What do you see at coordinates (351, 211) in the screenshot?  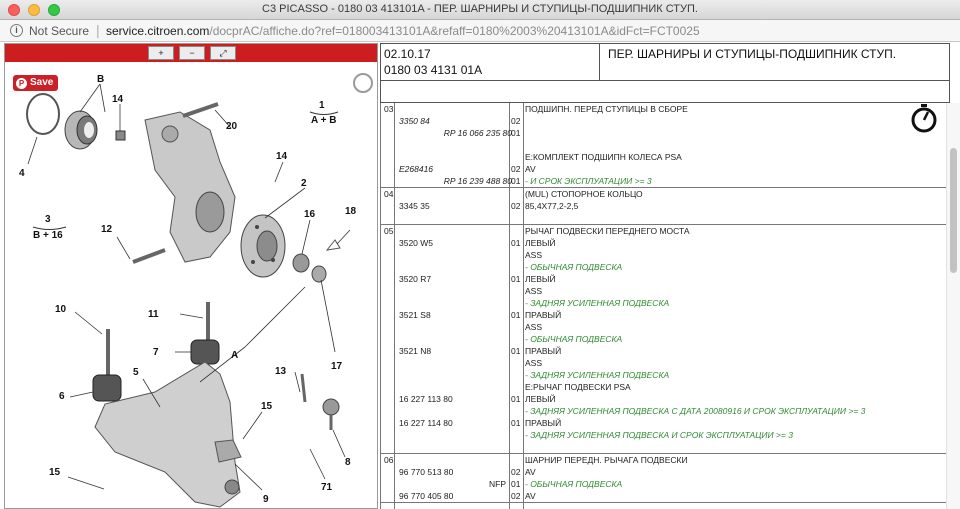 I see `callout-18: 18` at bounding box center [351, 211].